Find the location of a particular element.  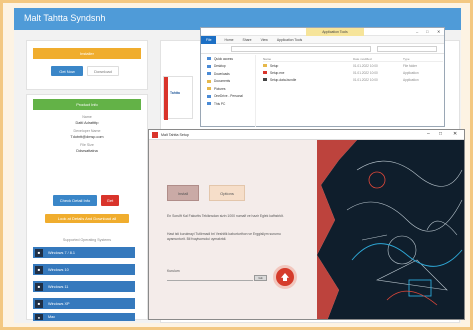

browse-button: Gtt is located at coordinates (260, 278).